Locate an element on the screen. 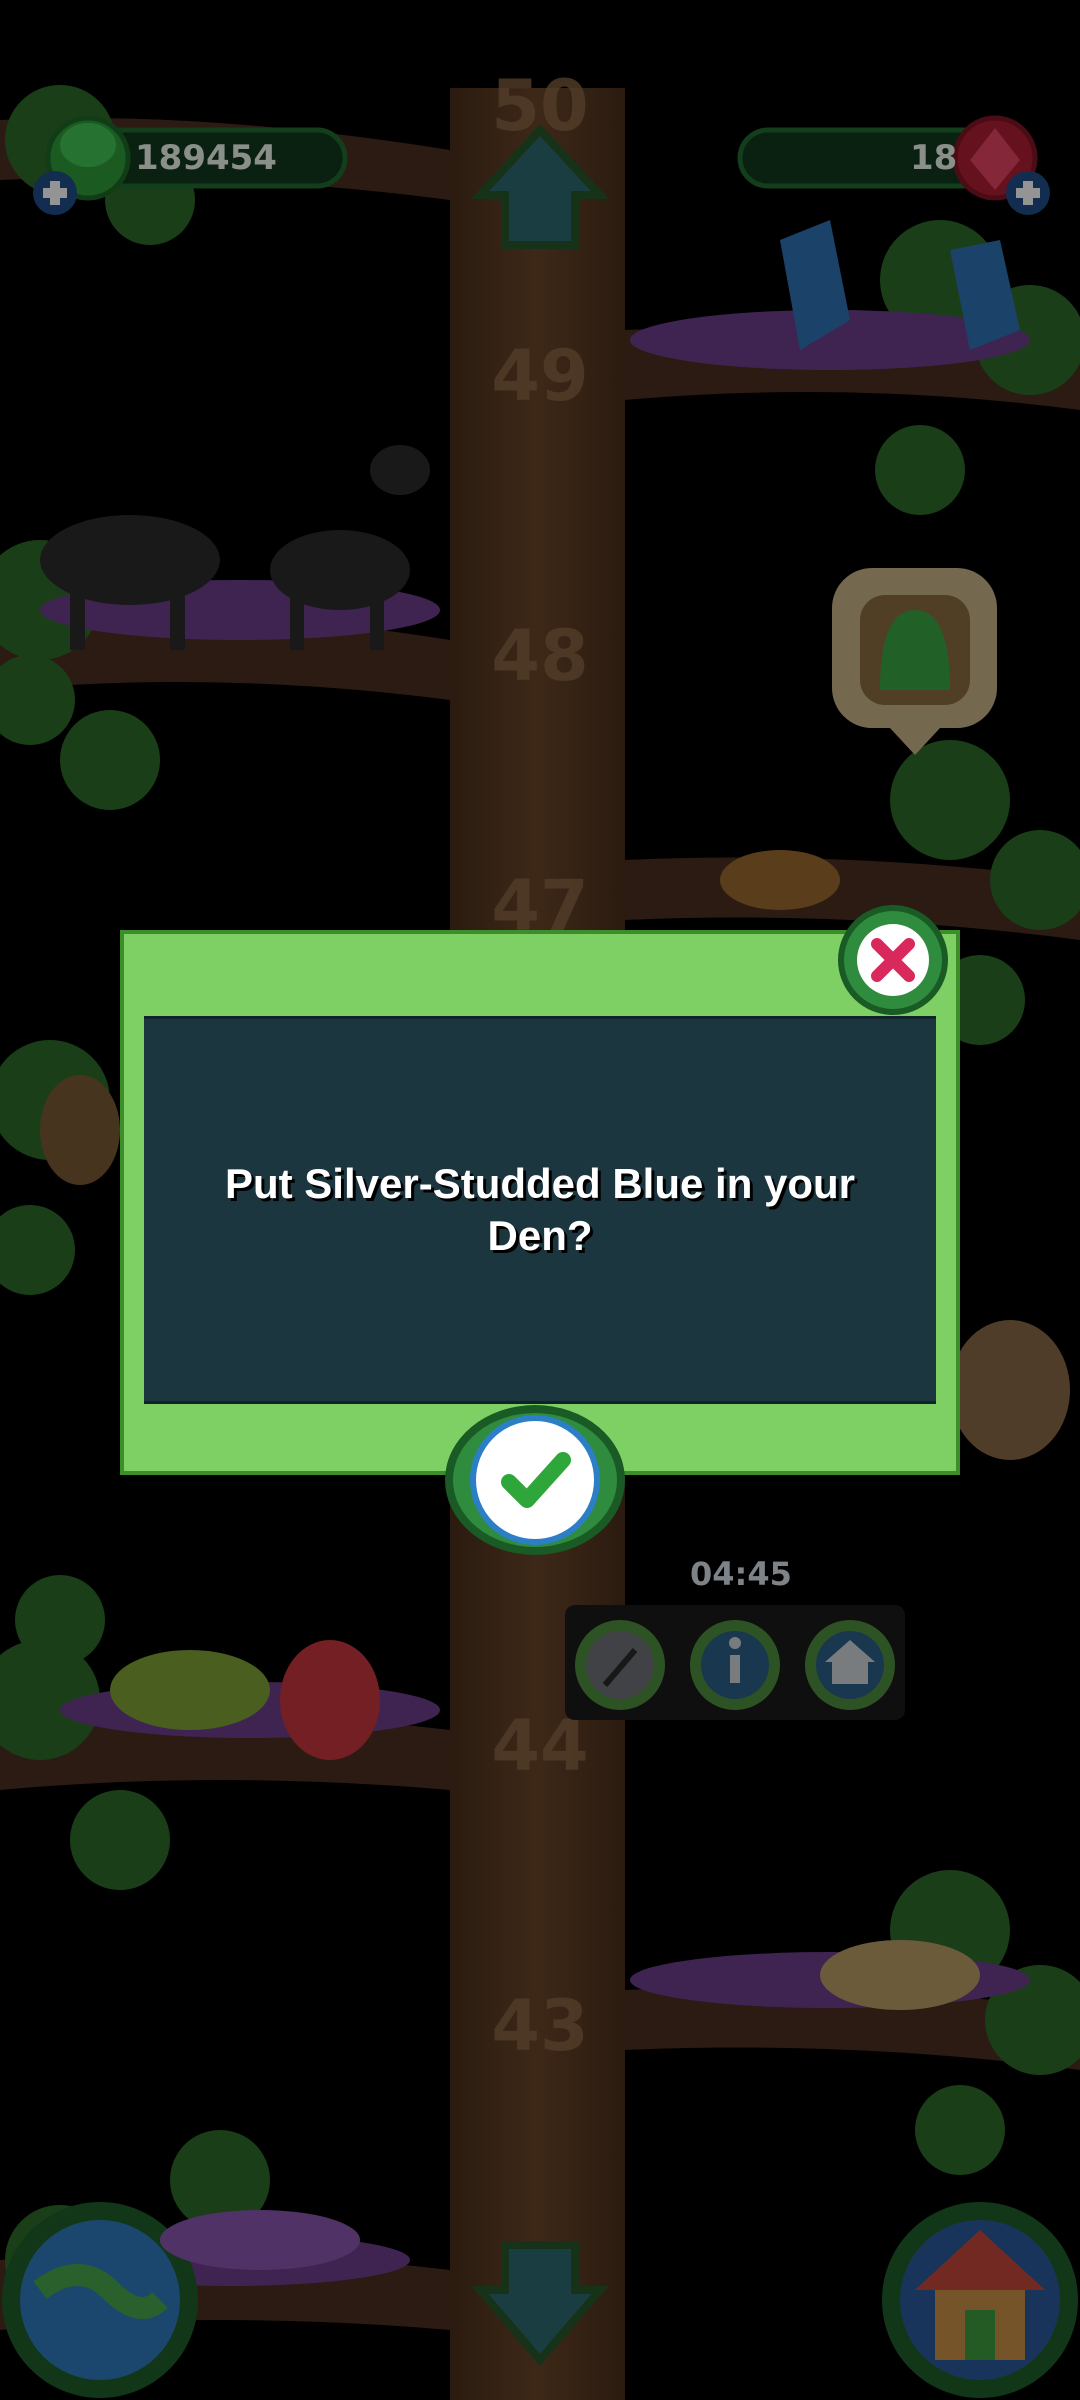 The height and width of the screenshot is (2400, 1080). net-button is located at coordinates (620, 1665).